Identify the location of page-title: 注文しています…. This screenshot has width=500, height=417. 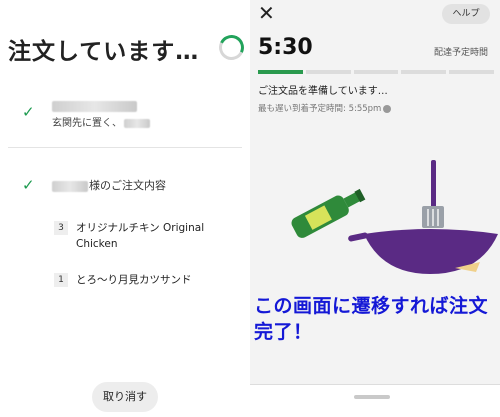
(104, 52).